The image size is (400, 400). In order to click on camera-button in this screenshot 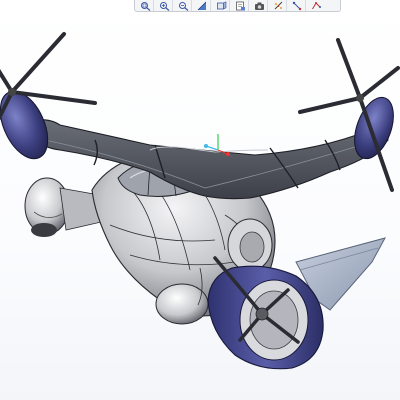, I will do `click(259, 5)`.